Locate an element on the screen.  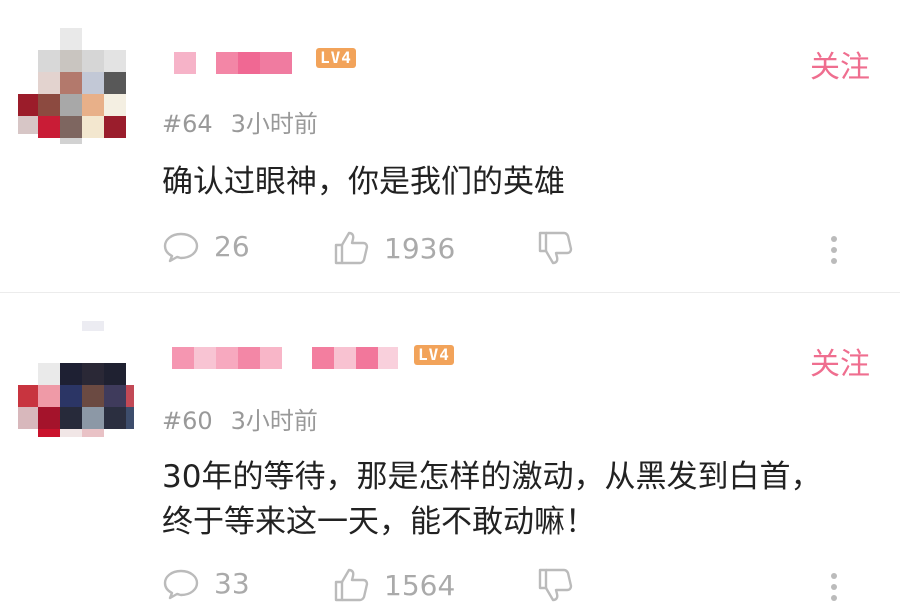
like-button: 1936 is located at coordinates (393, 248).